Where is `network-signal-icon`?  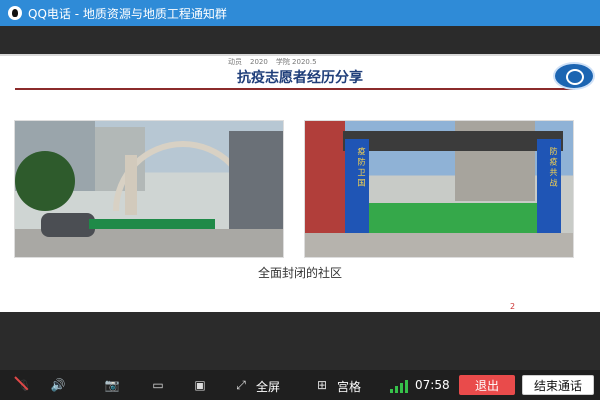 network-signal-icon is located at coordinates (400, 386).